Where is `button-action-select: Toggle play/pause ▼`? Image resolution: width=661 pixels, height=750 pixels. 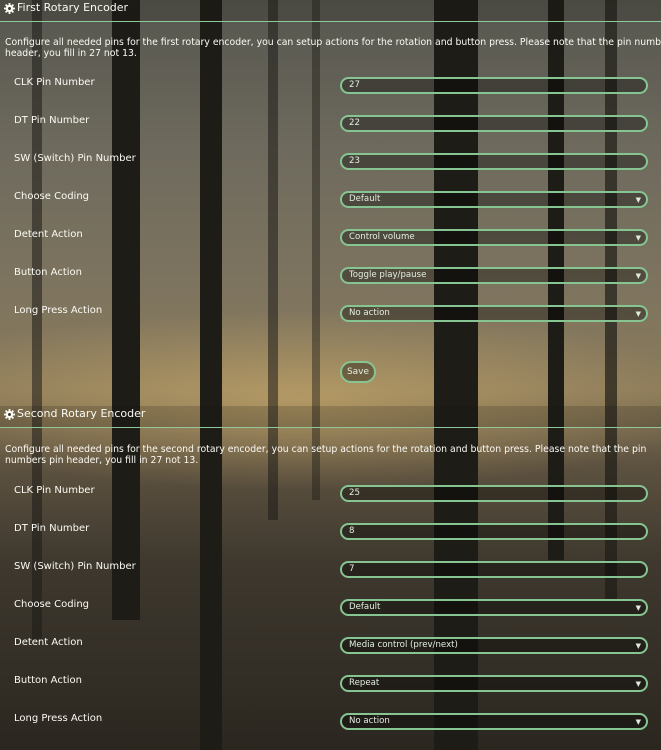
button-action-select: Toggle play/pause ▼ is located at coordinates (494, 275).